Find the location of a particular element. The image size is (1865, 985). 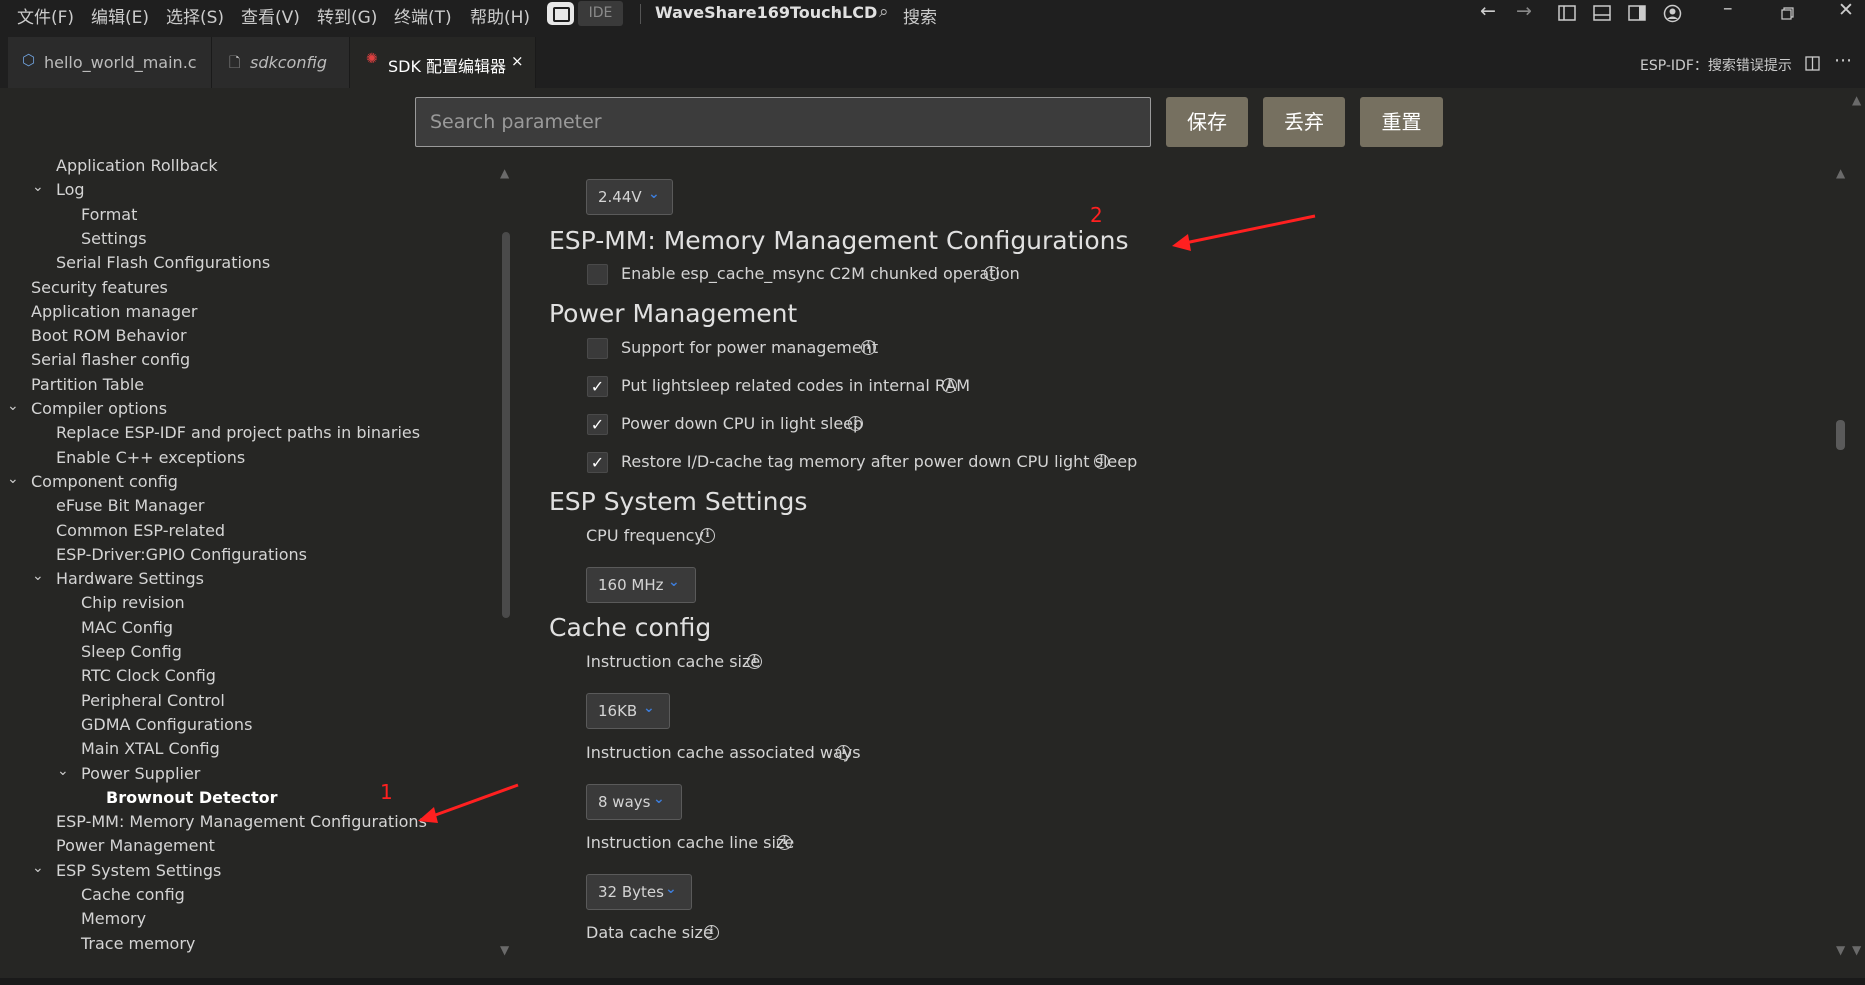

tree-item: Compiler options is located at coordinates (99, 408).